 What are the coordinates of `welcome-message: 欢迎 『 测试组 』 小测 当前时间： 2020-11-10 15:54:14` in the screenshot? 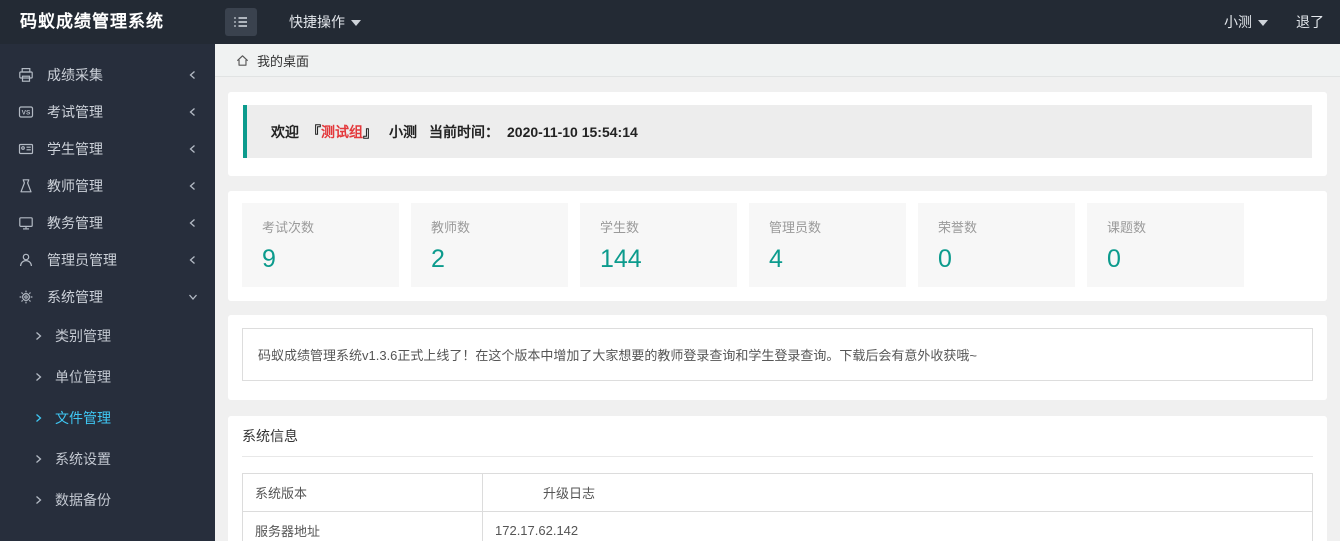 It's located at (777, 131).